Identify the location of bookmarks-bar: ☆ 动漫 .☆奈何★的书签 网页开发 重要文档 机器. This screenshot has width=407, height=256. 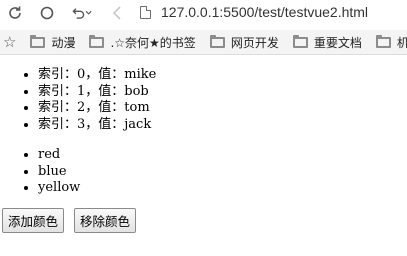
(203, 42).